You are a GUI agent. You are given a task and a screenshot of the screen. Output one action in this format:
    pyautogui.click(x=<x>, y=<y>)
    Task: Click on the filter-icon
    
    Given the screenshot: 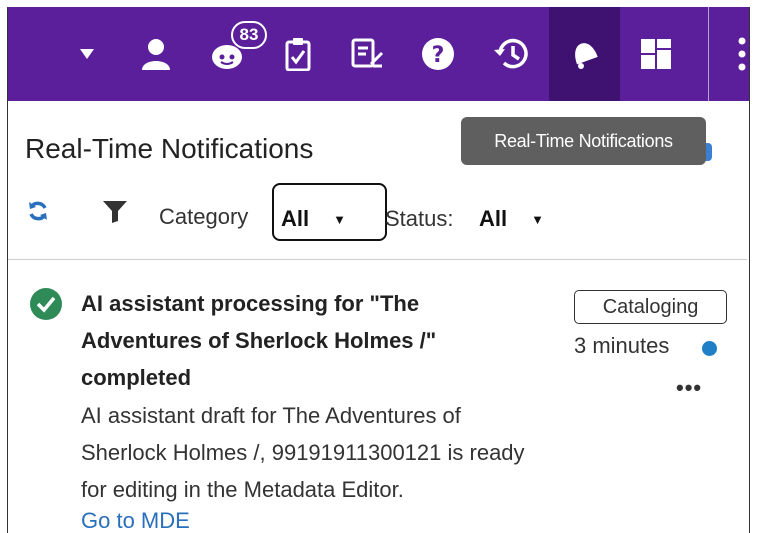 What is the action you would take?
    pyautogui.click(x=115, y=214)
    